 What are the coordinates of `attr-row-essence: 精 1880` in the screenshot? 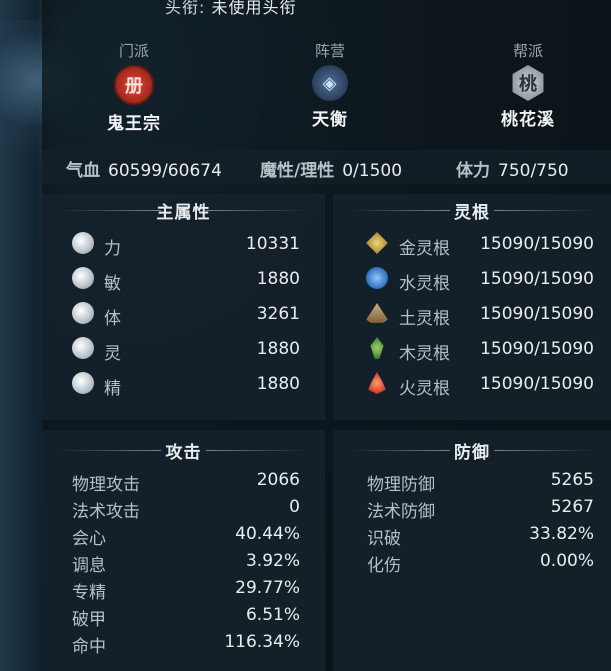 It's located at (183, 385).